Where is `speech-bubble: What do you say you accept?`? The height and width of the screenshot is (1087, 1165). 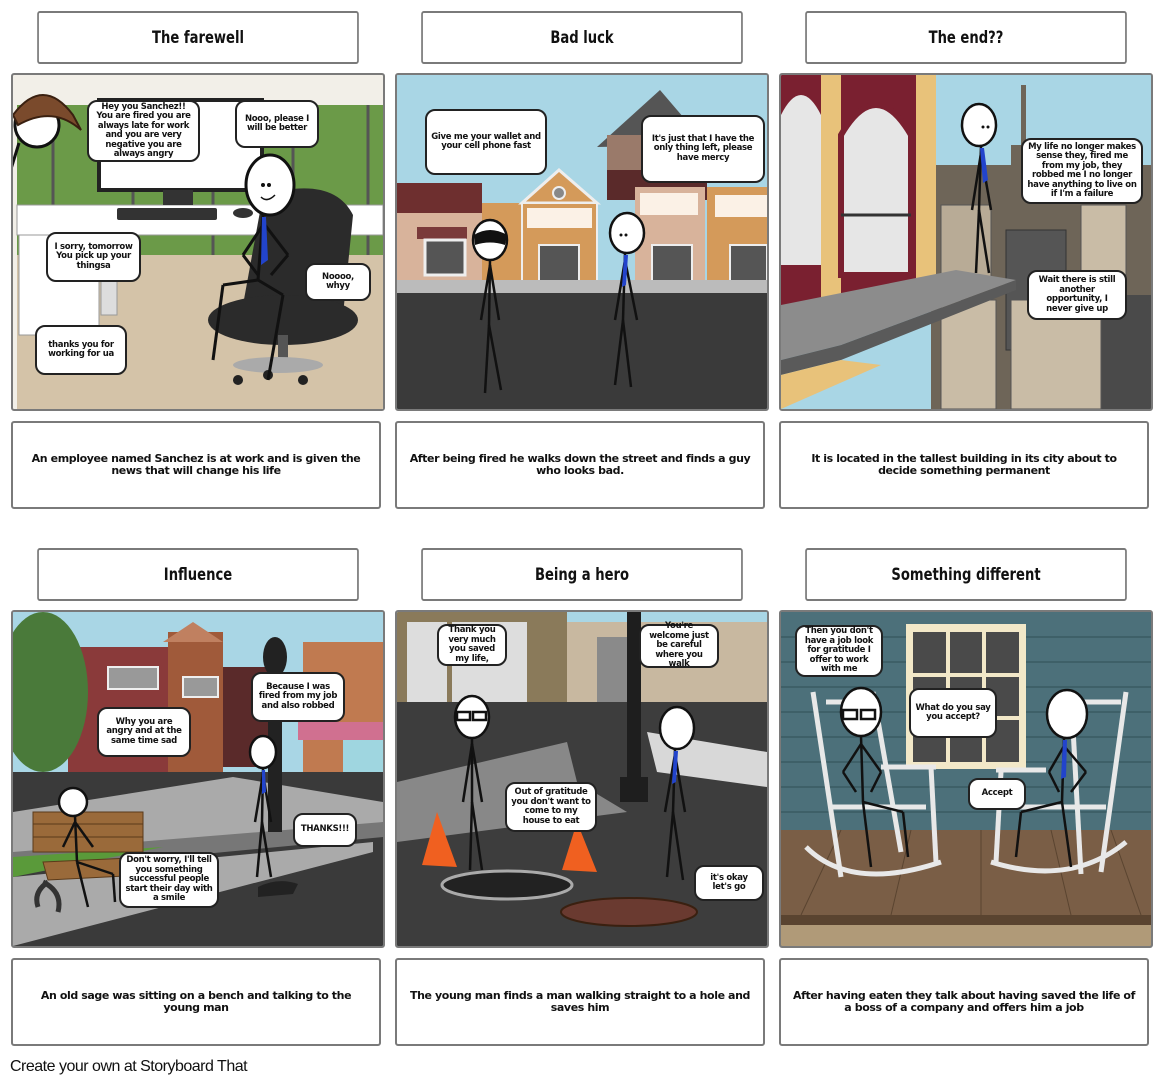
speech-bubble: What do you say you accept? is located at coordinates (953, 713).